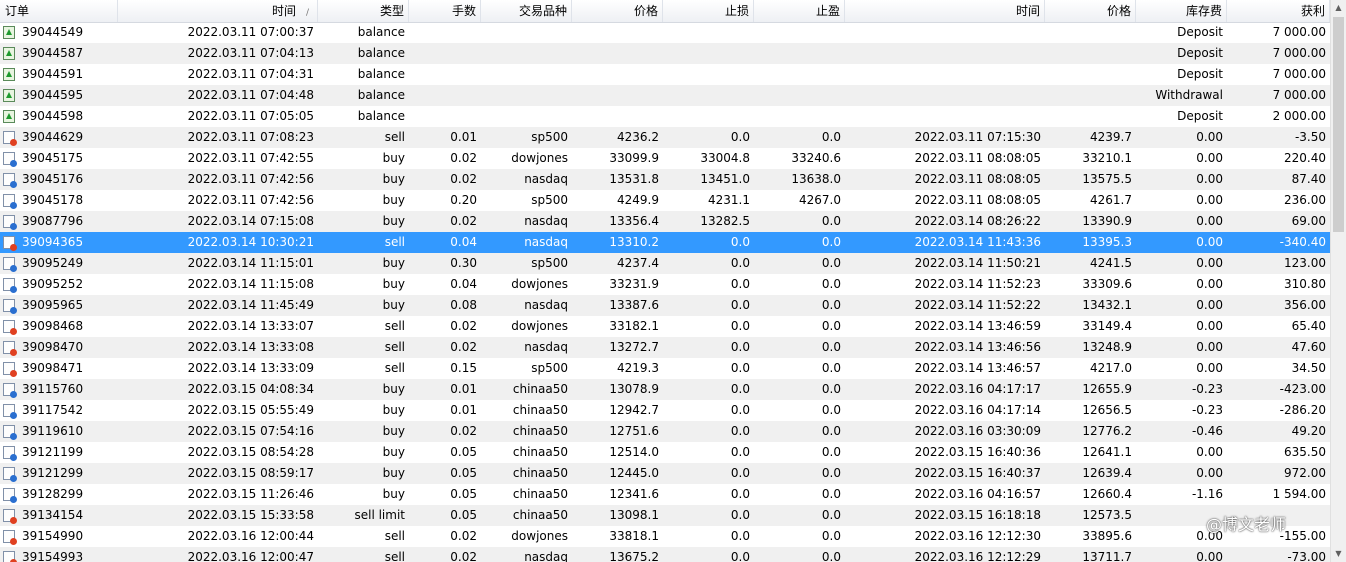 This screenshot has height=562, width=1346. What do you see at coordinates (1181, 11) in the screenshot?
I see `header-swap: 库存费` at bounding box center [1181, 11].